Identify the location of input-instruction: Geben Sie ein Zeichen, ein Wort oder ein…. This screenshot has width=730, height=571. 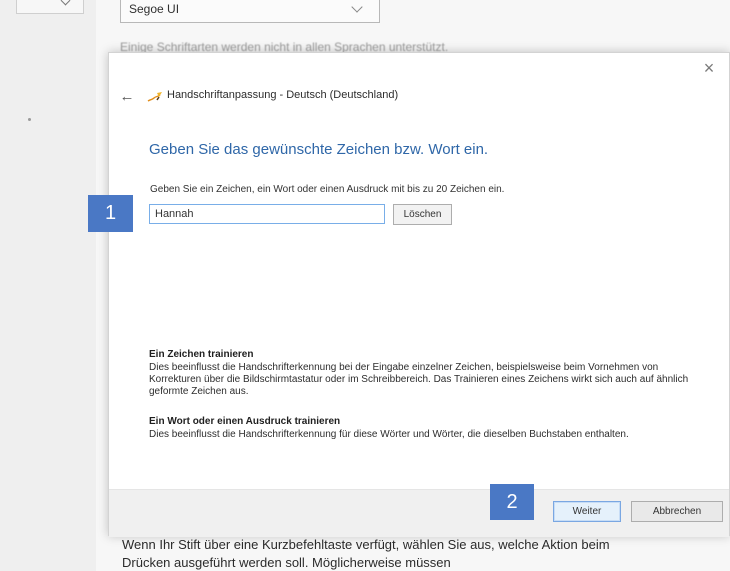
(327, 189).